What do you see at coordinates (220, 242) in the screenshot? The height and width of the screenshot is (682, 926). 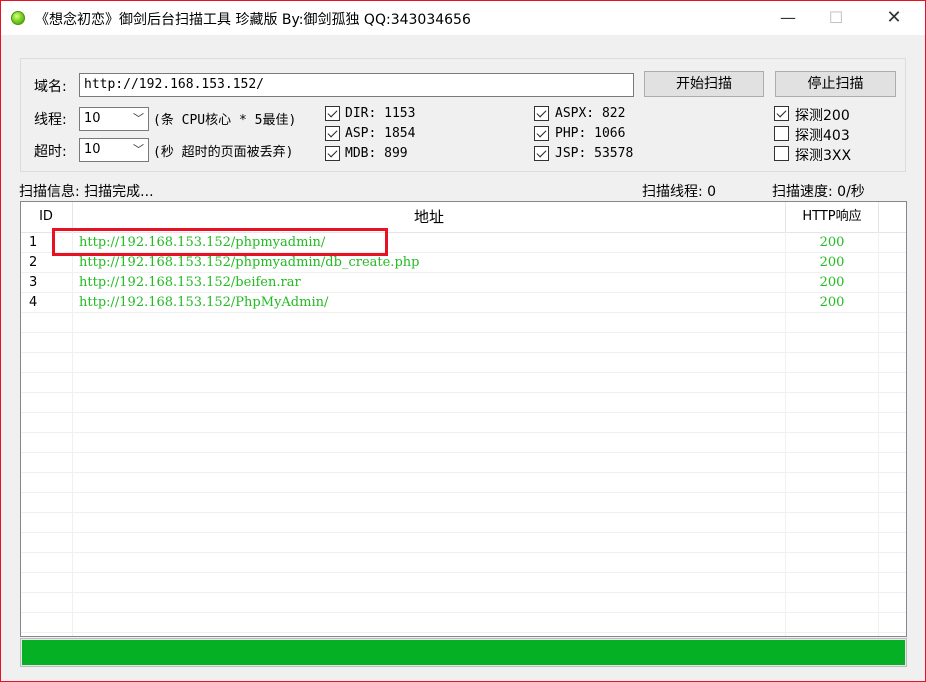 I see `annotation-highlight-box` at bounding box center [220, 242].